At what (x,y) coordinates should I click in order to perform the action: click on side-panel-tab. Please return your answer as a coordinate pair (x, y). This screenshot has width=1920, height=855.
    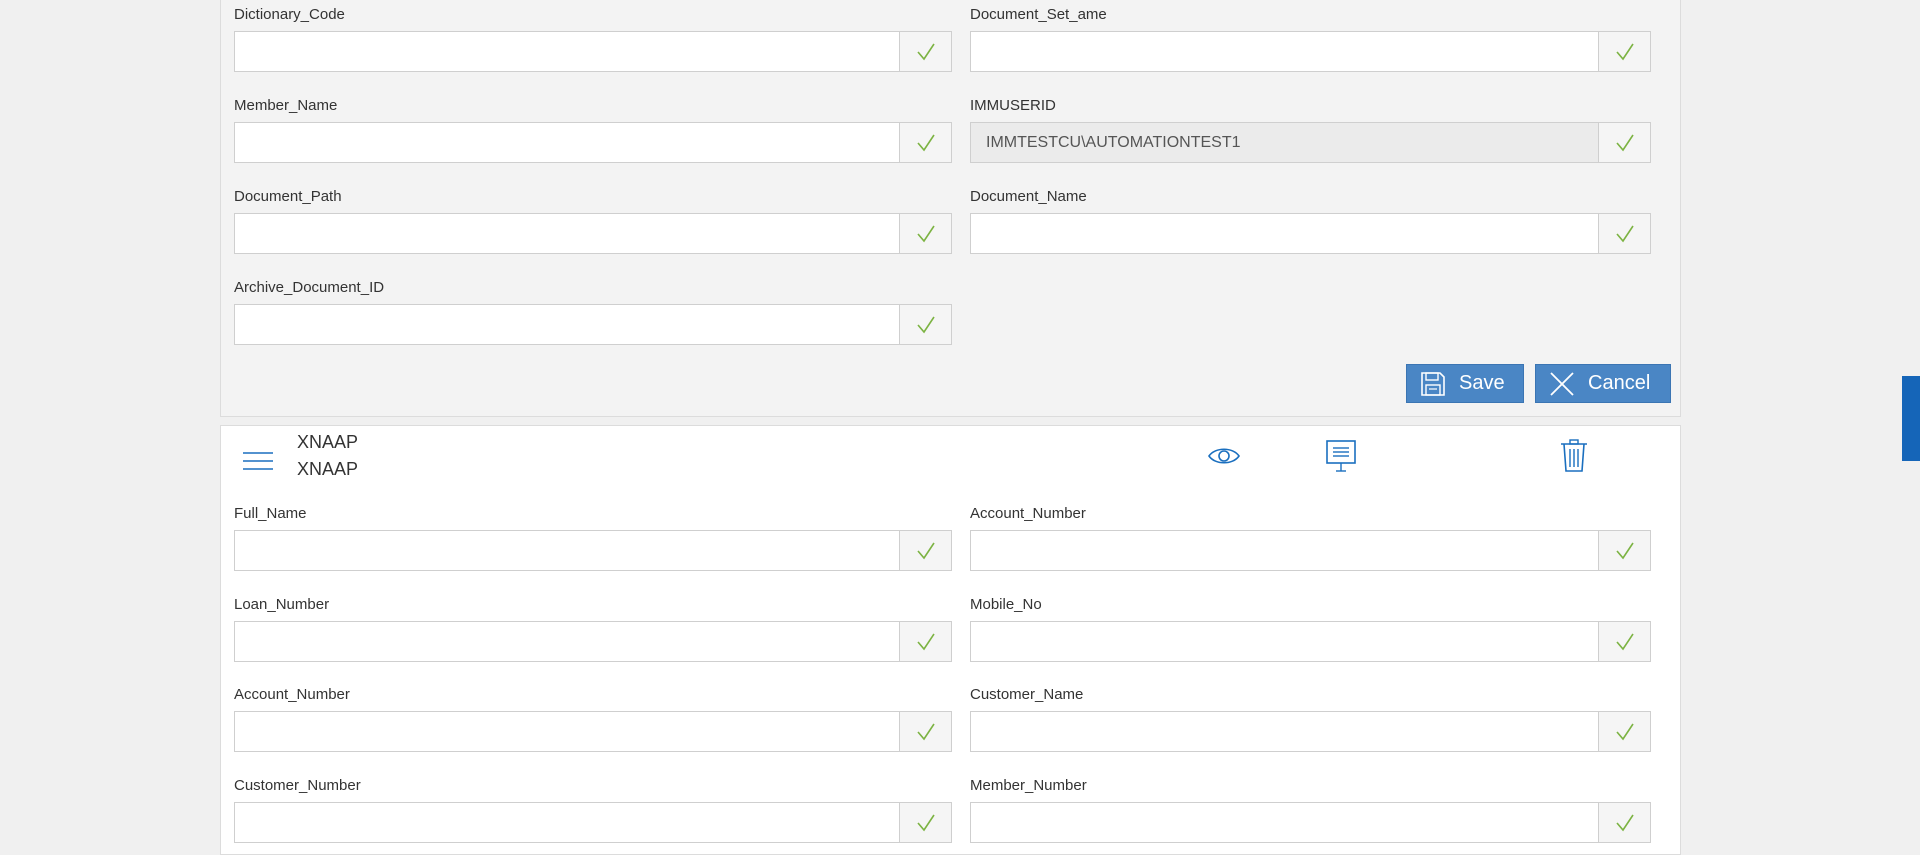
    Looking at the image, I should click on (1911, 418).